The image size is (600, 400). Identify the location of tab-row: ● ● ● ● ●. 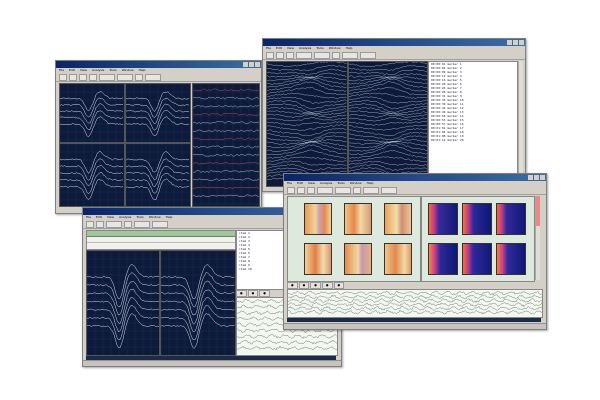
(316, 285).